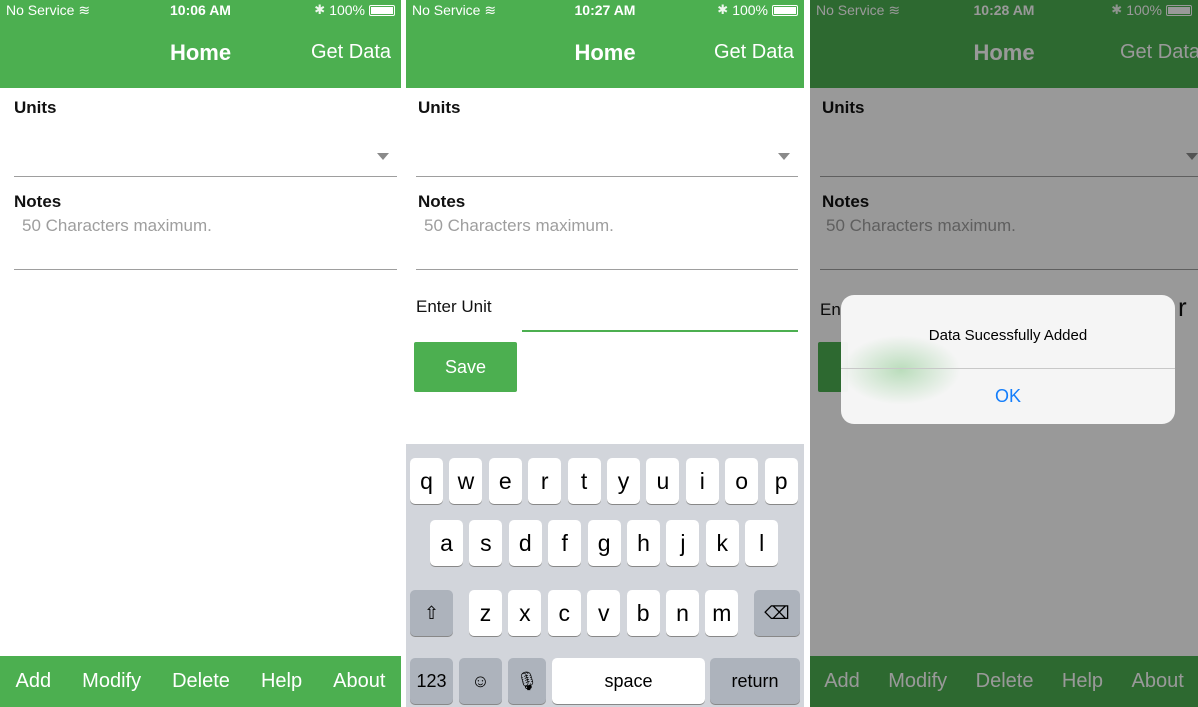 This screenshot has height=707, width=1198. What do you see at coordinates (525, 613) in the screenshot?
I see `key-x: x` at bounding box center [525, 613].